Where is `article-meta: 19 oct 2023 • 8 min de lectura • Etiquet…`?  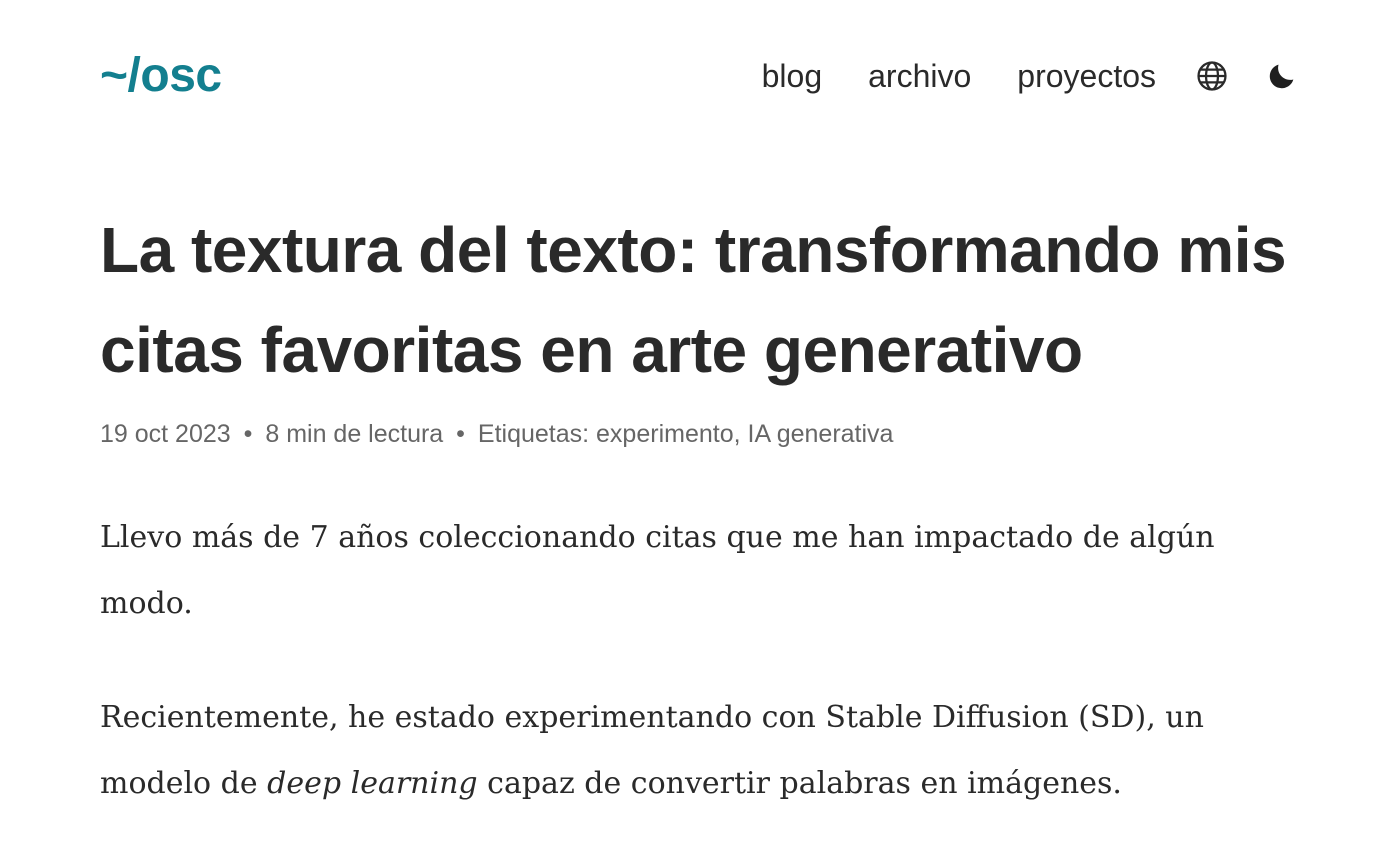 article-meta: 19 oct 2023 • 8 min de lectura • Etiquet… is located at coordinates (700, 434).